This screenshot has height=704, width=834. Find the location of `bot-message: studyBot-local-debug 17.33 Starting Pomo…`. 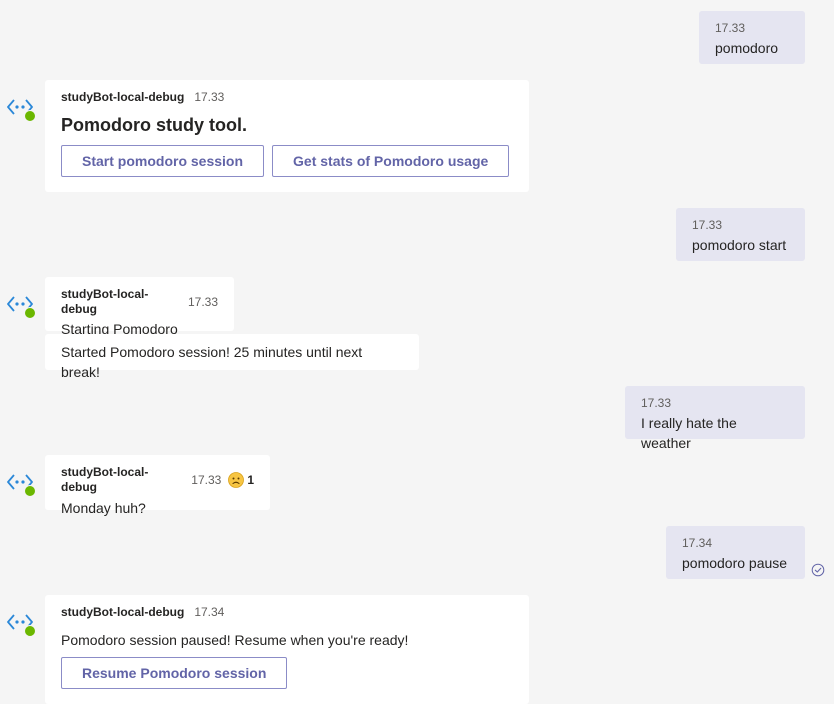

bot-message: studyBot-local-debug 17.33 Starting Pomo… is located at coordinates (139, 307).